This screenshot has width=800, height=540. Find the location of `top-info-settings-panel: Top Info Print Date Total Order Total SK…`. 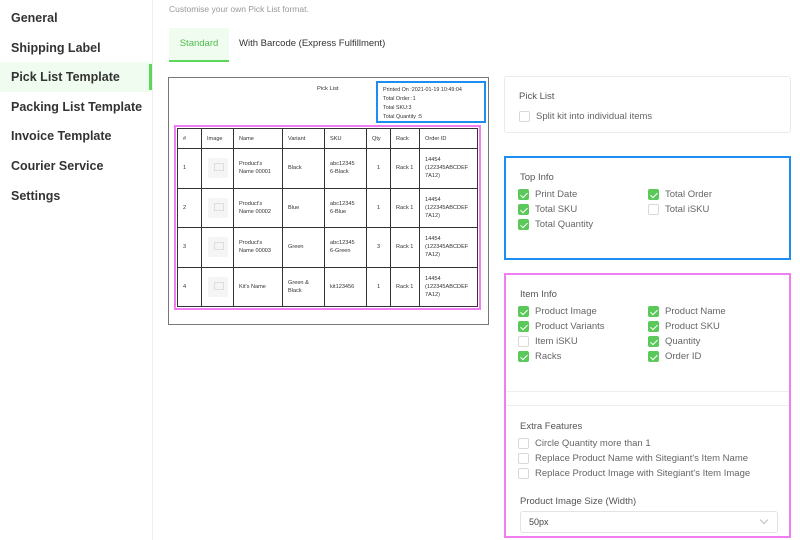

top-info-settings-panel: Top Info Print Date Total Order Total SK… is located at coordinates (647, 208).